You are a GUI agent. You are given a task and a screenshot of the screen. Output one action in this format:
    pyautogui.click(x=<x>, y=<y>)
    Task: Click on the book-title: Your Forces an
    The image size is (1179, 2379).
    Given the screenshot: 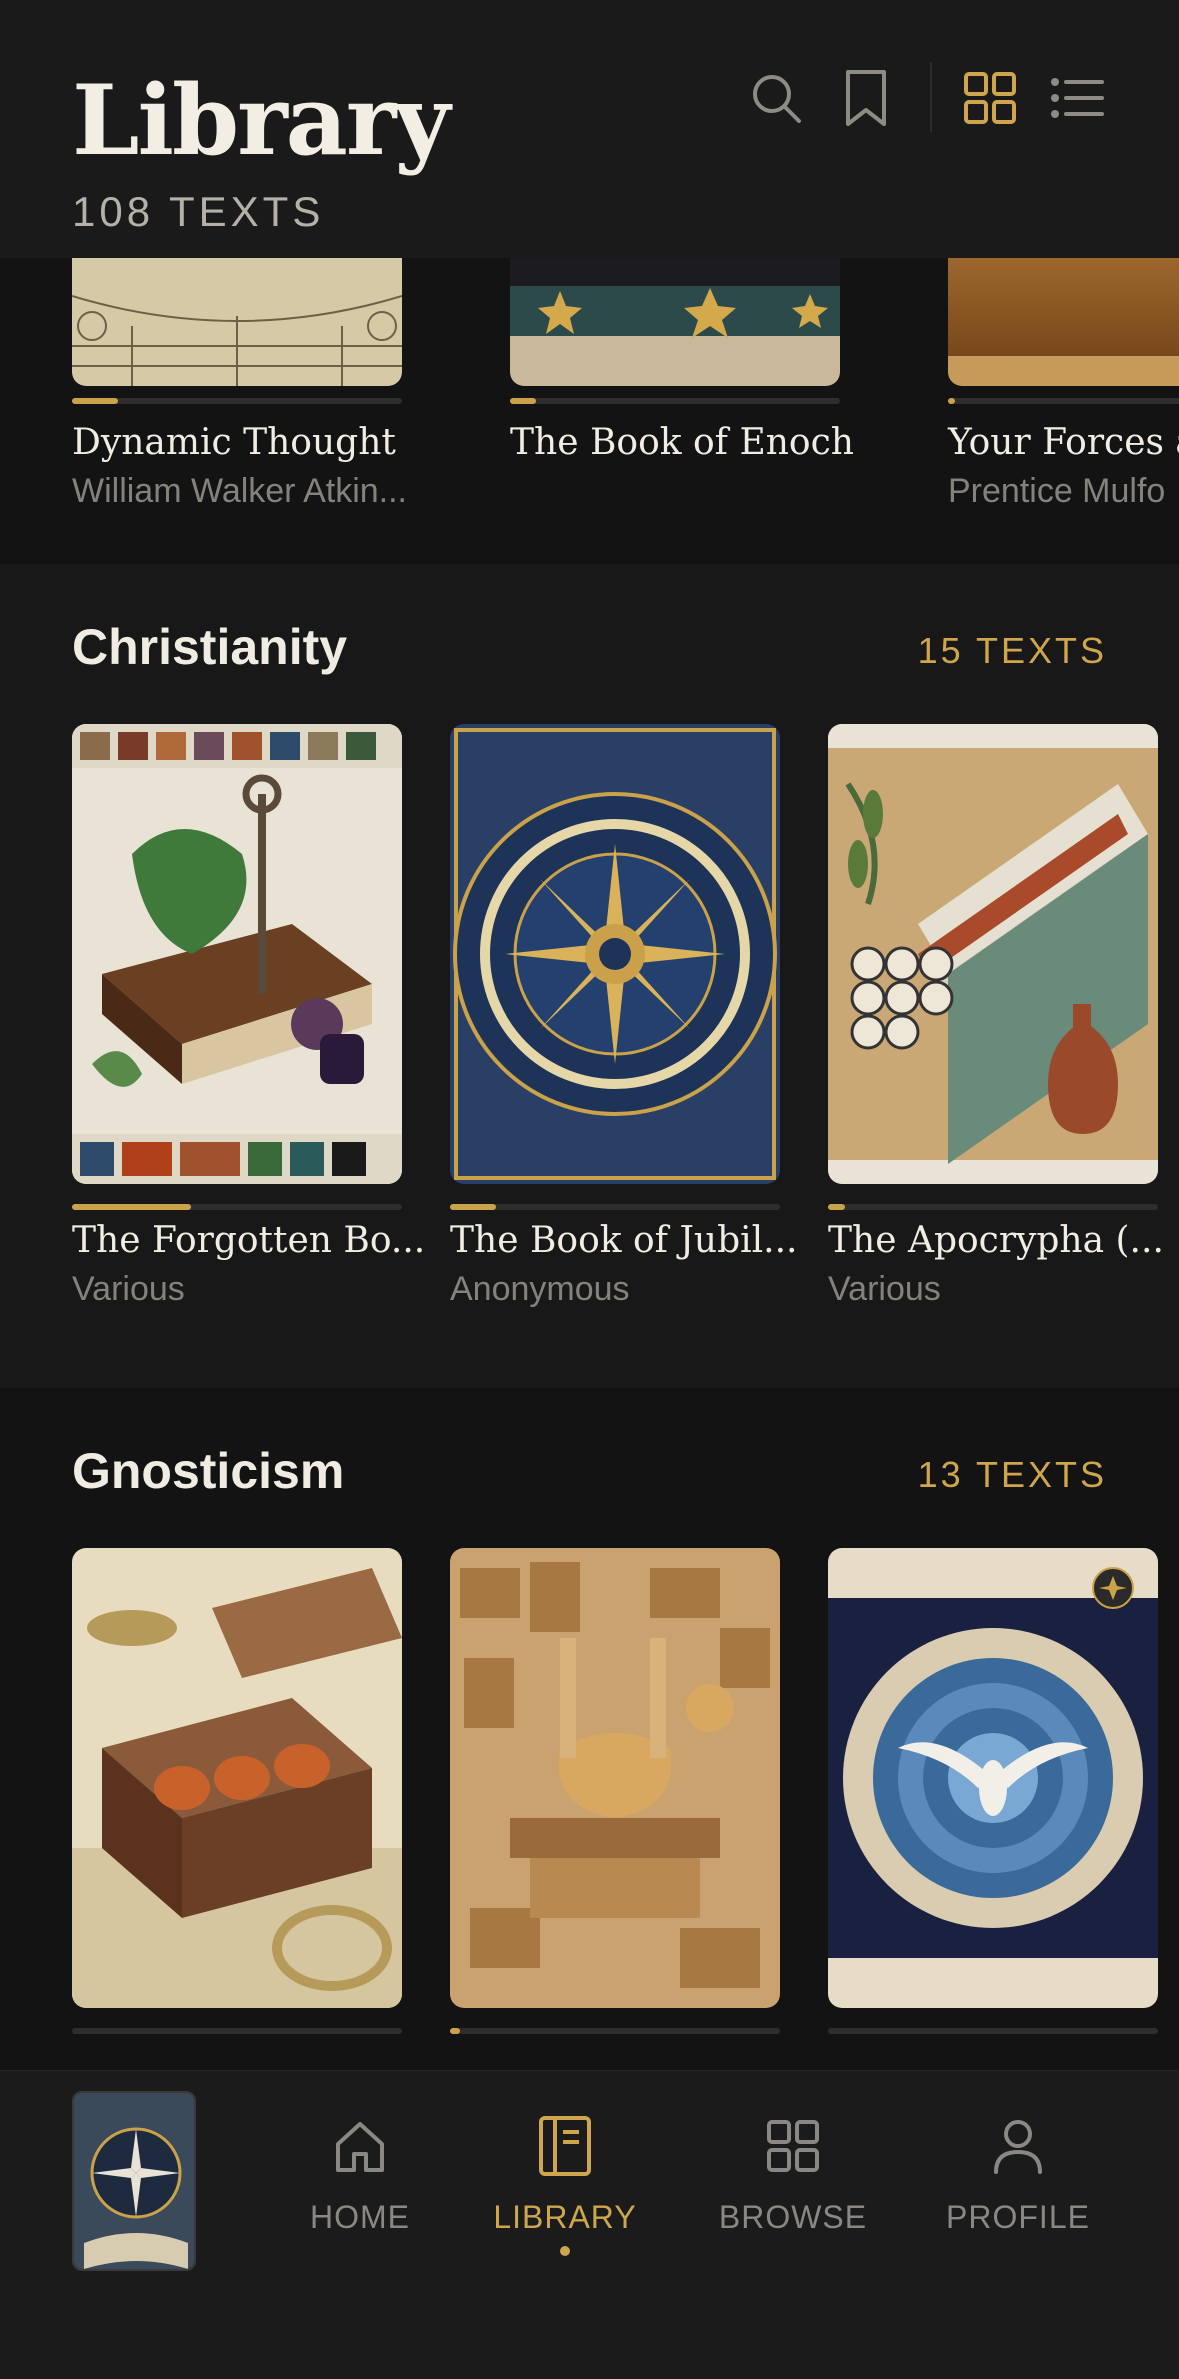 What is the action you would take?
    pyautogui.click(x=1063, y=442)
    